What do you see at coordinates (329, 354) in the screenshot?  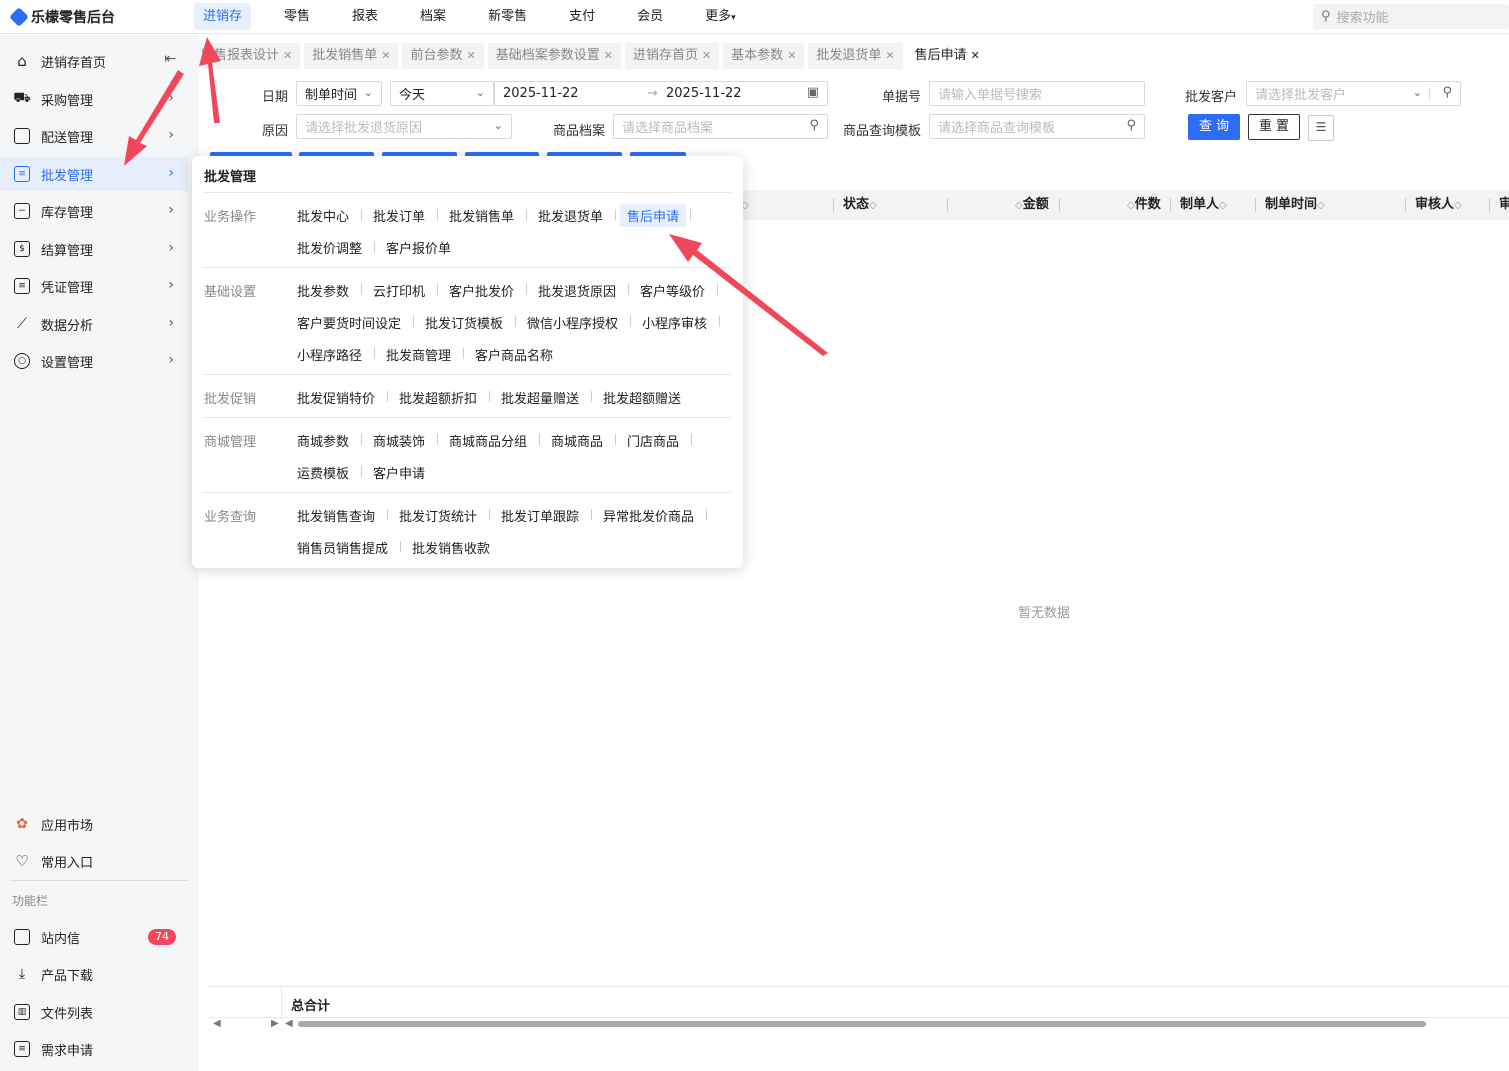 I see `menu-item: 小程序路径` at bounding box center [329, 354].